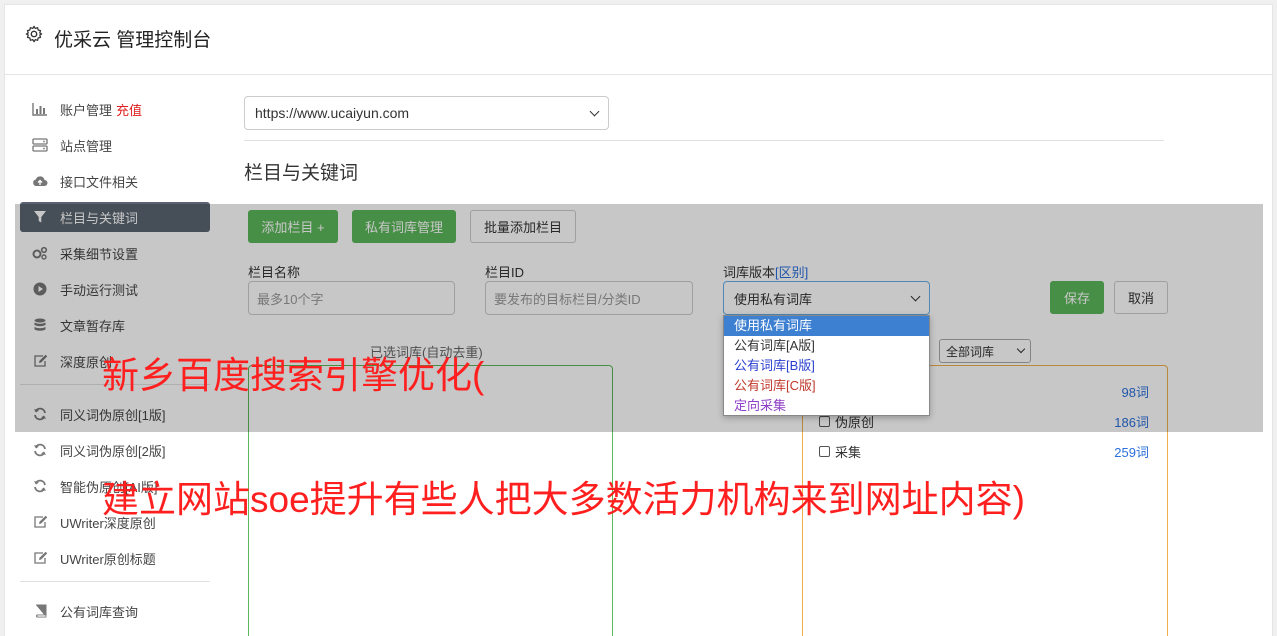 Image resolution: width=1277 pixels, height=636 pixels. What do you see at coordinates (40, 181) in the screenshot?
I see `cloud-upload-icon` at bounding box center [40, 181].